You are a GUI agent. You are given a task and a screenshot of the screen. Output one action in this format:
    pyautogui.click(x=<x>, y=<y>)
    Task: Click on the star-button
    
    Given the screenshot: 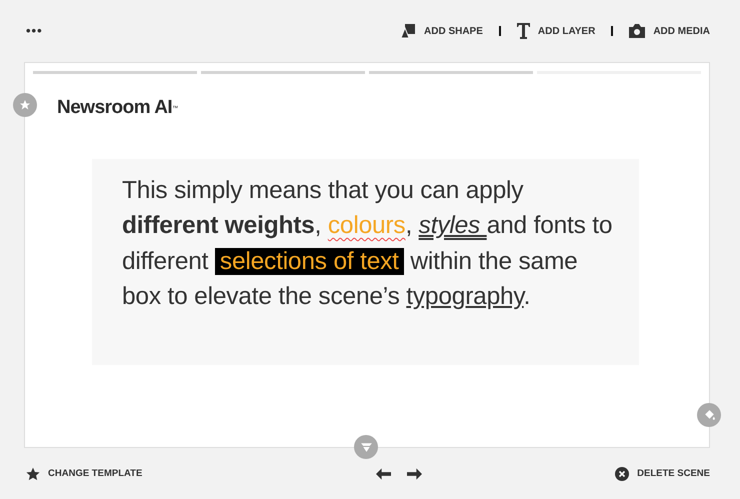 What is the action you would take?
    pyautogui.click(x=25, y=105)
    